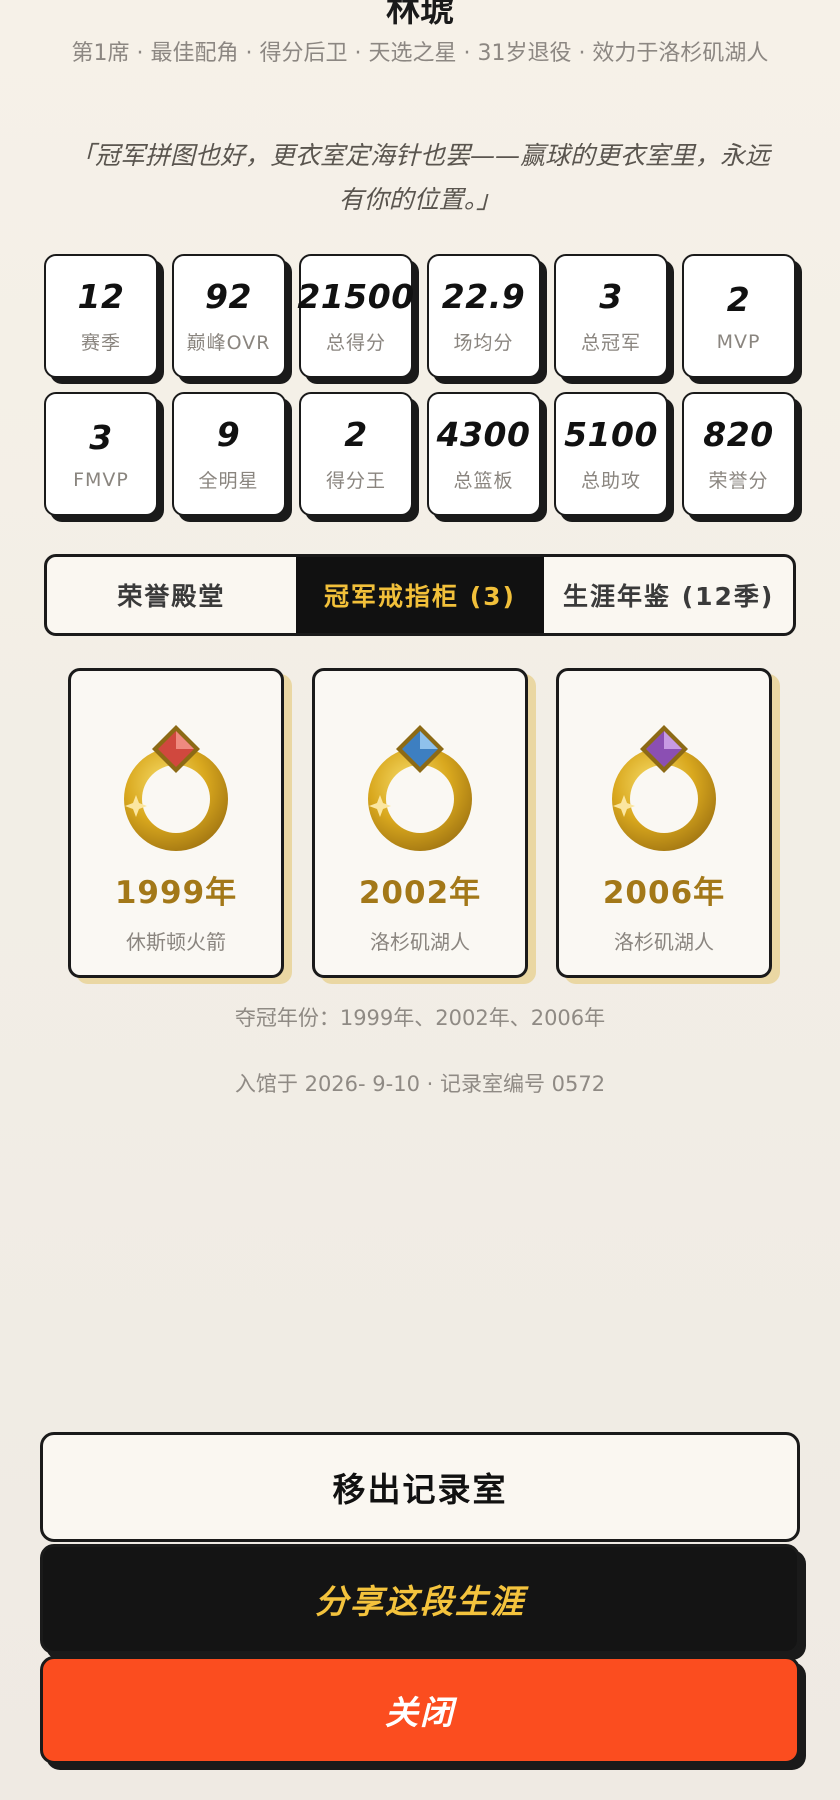 The image size is (840, 1800). What do you see at coordinates (228, 481) in the screenshot?
I see `stat-label: 全明星` at bounding box center [228, 481].